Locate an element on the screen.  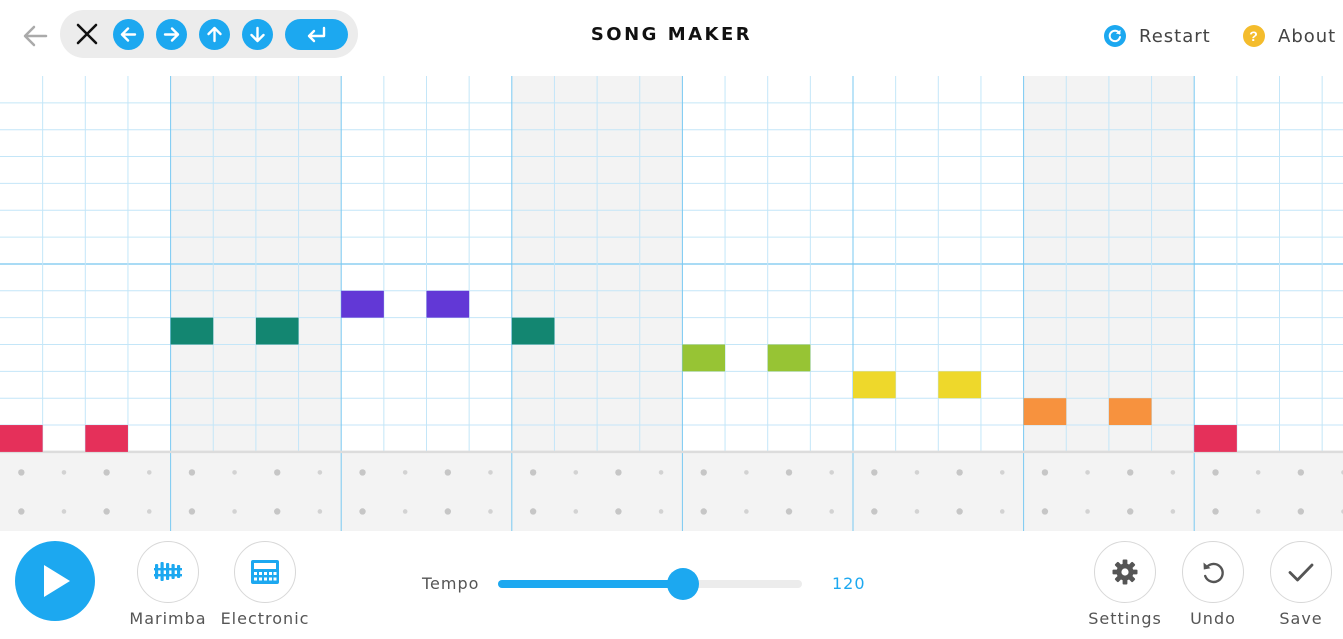
play-button is located at coordinates (55, 581).